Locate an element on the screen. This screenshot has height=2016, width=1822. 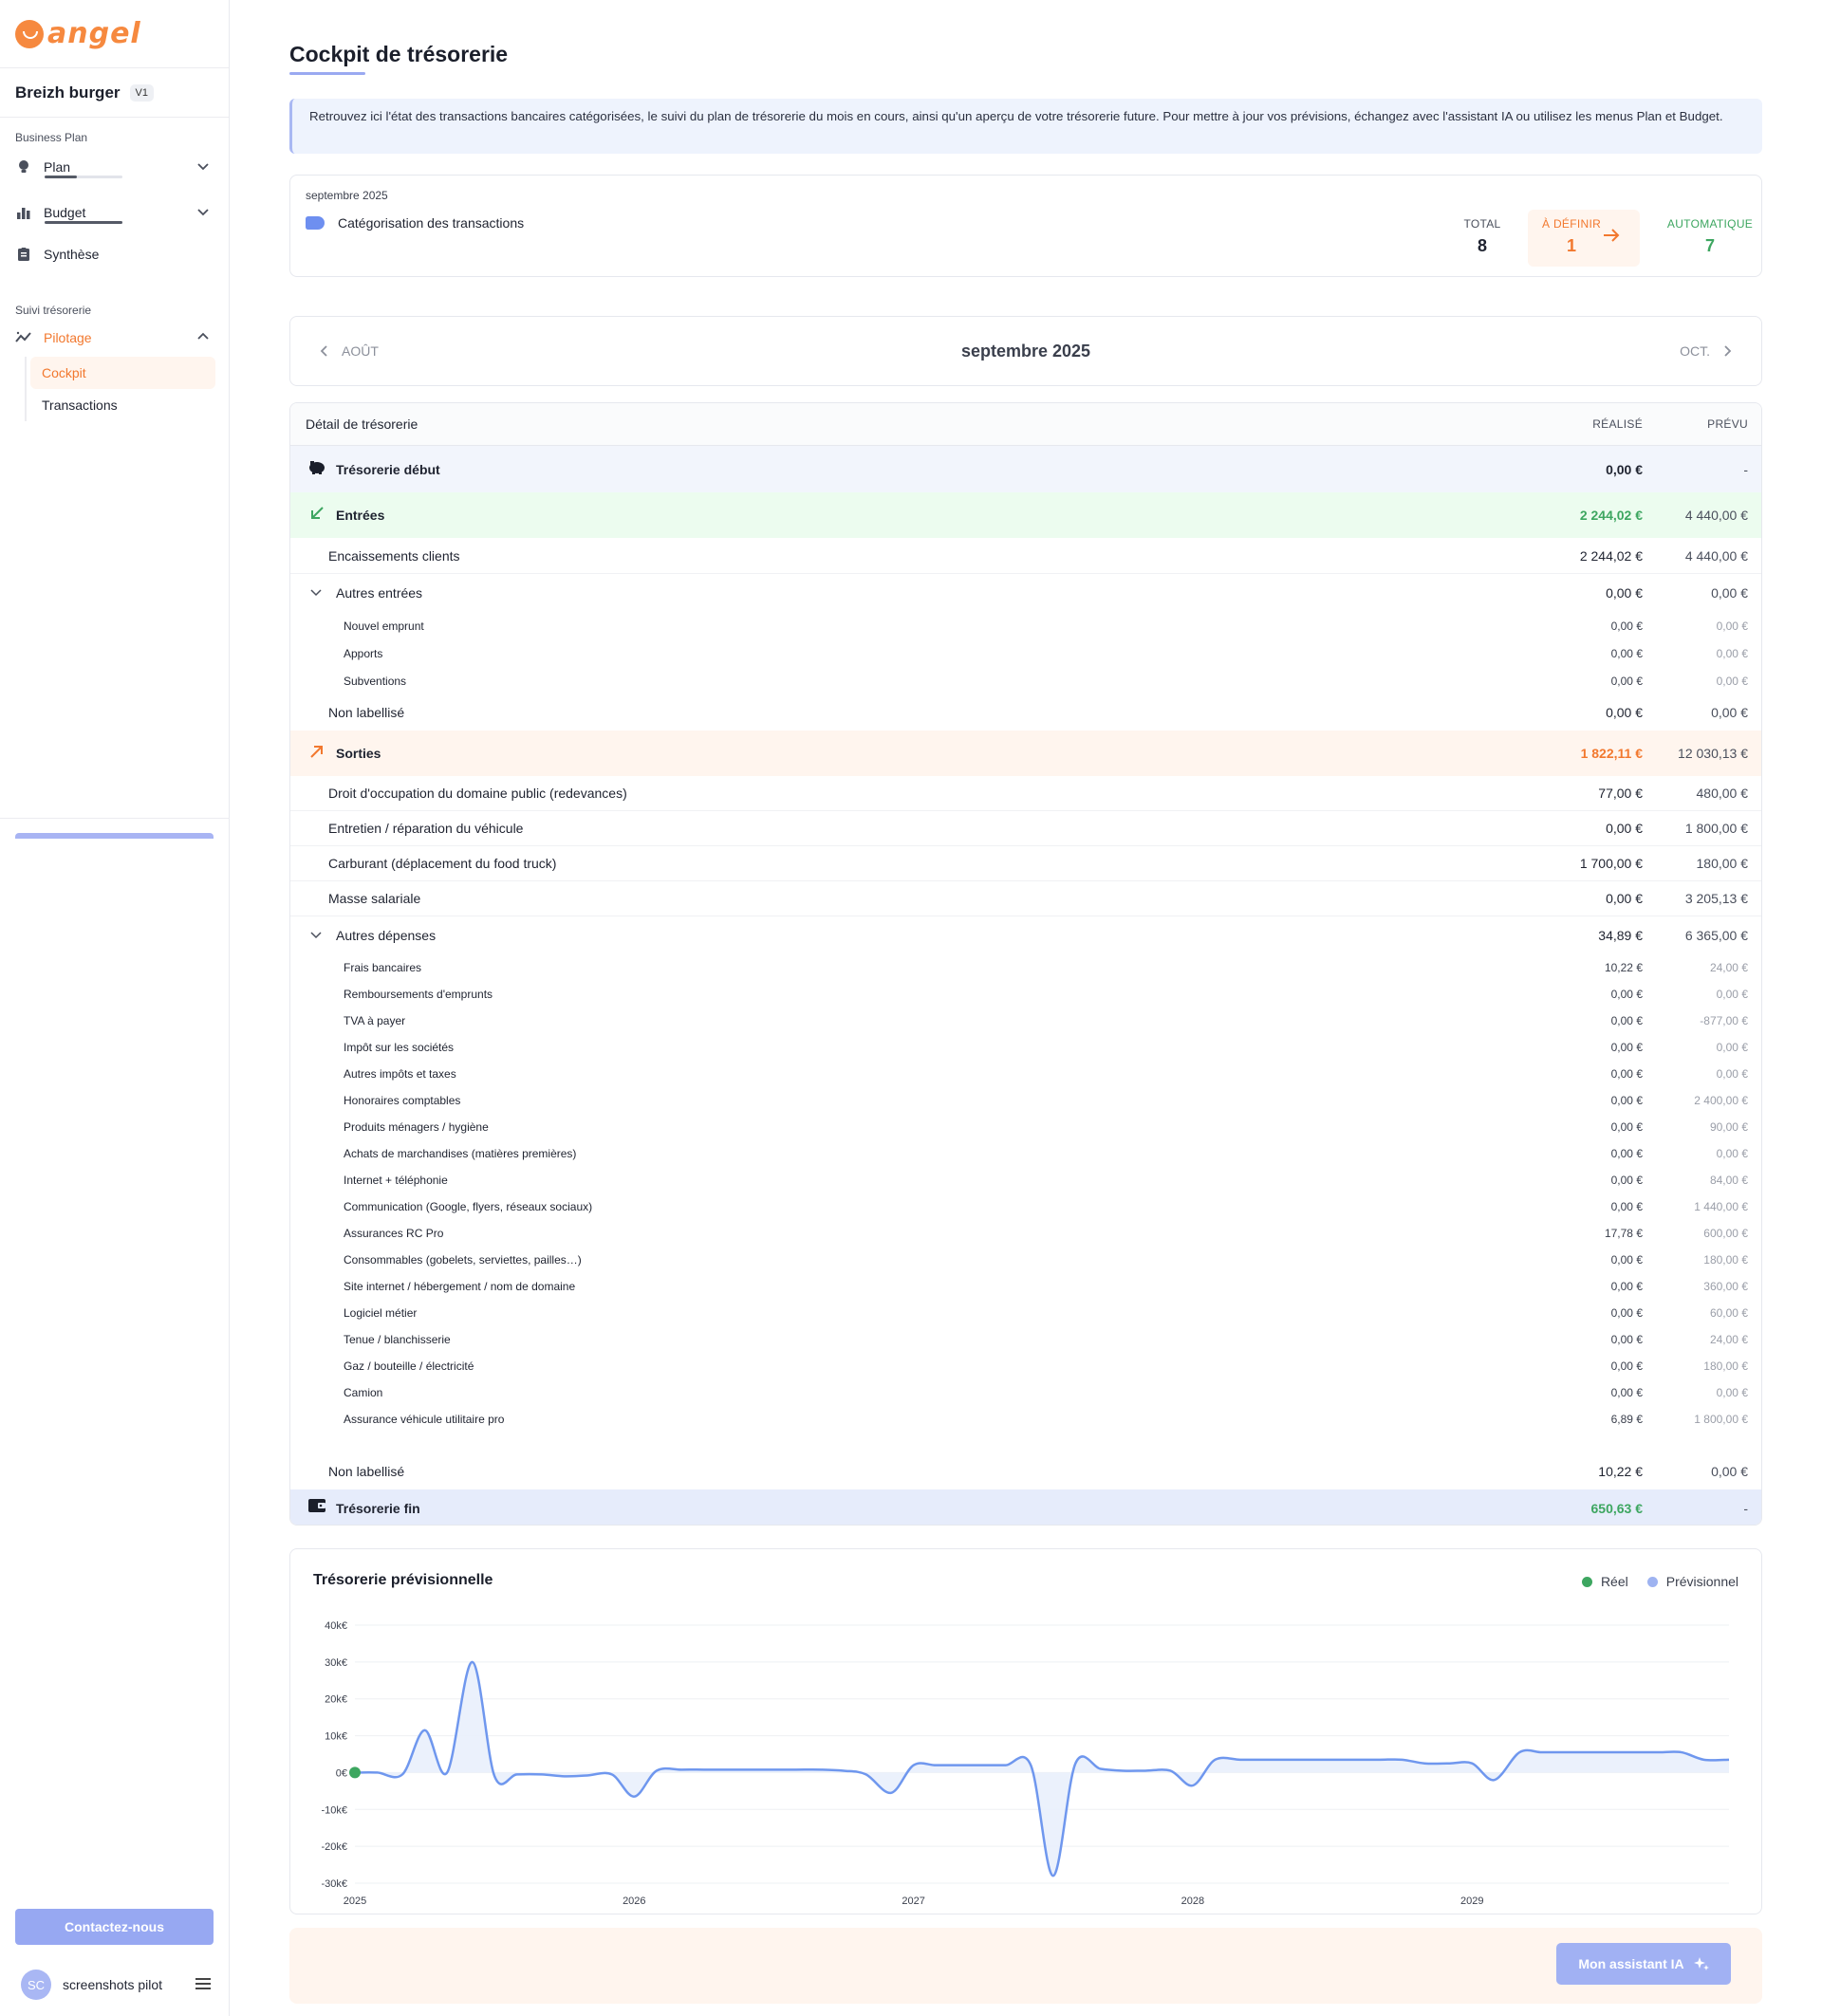
arrow-right-icon is located at coordinates (1611, 237).